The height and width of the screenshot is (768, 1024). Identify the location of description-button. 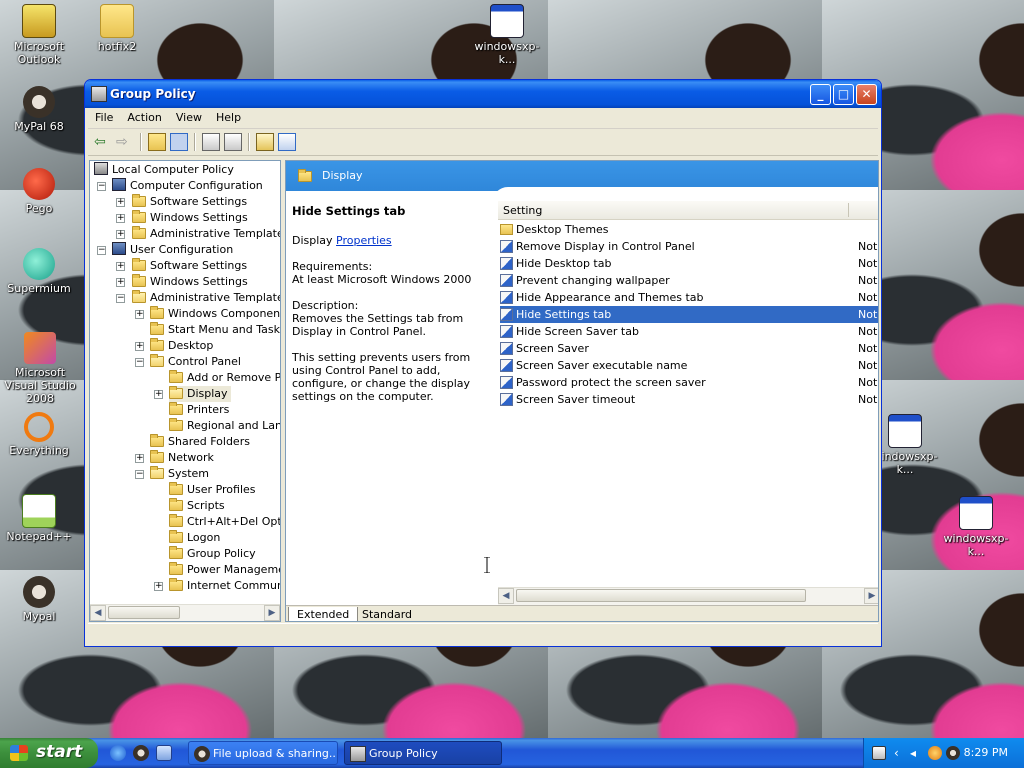
(287, 142).